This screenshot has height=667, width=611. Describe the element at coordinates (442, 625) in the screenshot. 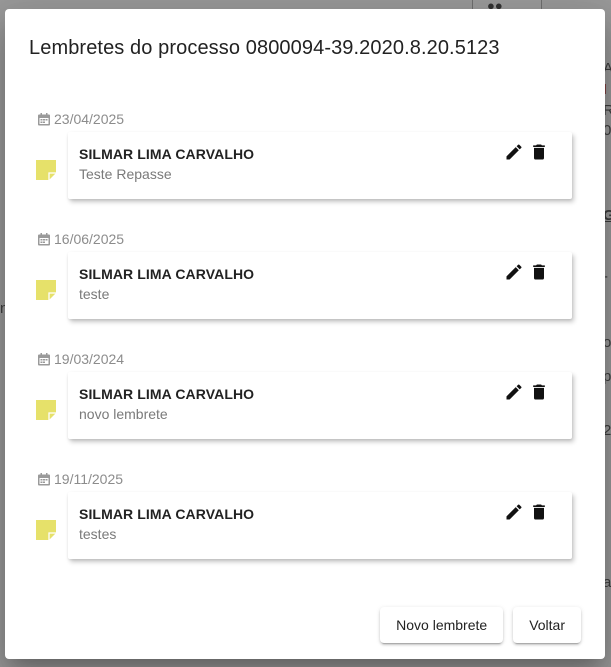

I see `new-reminder-button: Novo lembrete` at that location.